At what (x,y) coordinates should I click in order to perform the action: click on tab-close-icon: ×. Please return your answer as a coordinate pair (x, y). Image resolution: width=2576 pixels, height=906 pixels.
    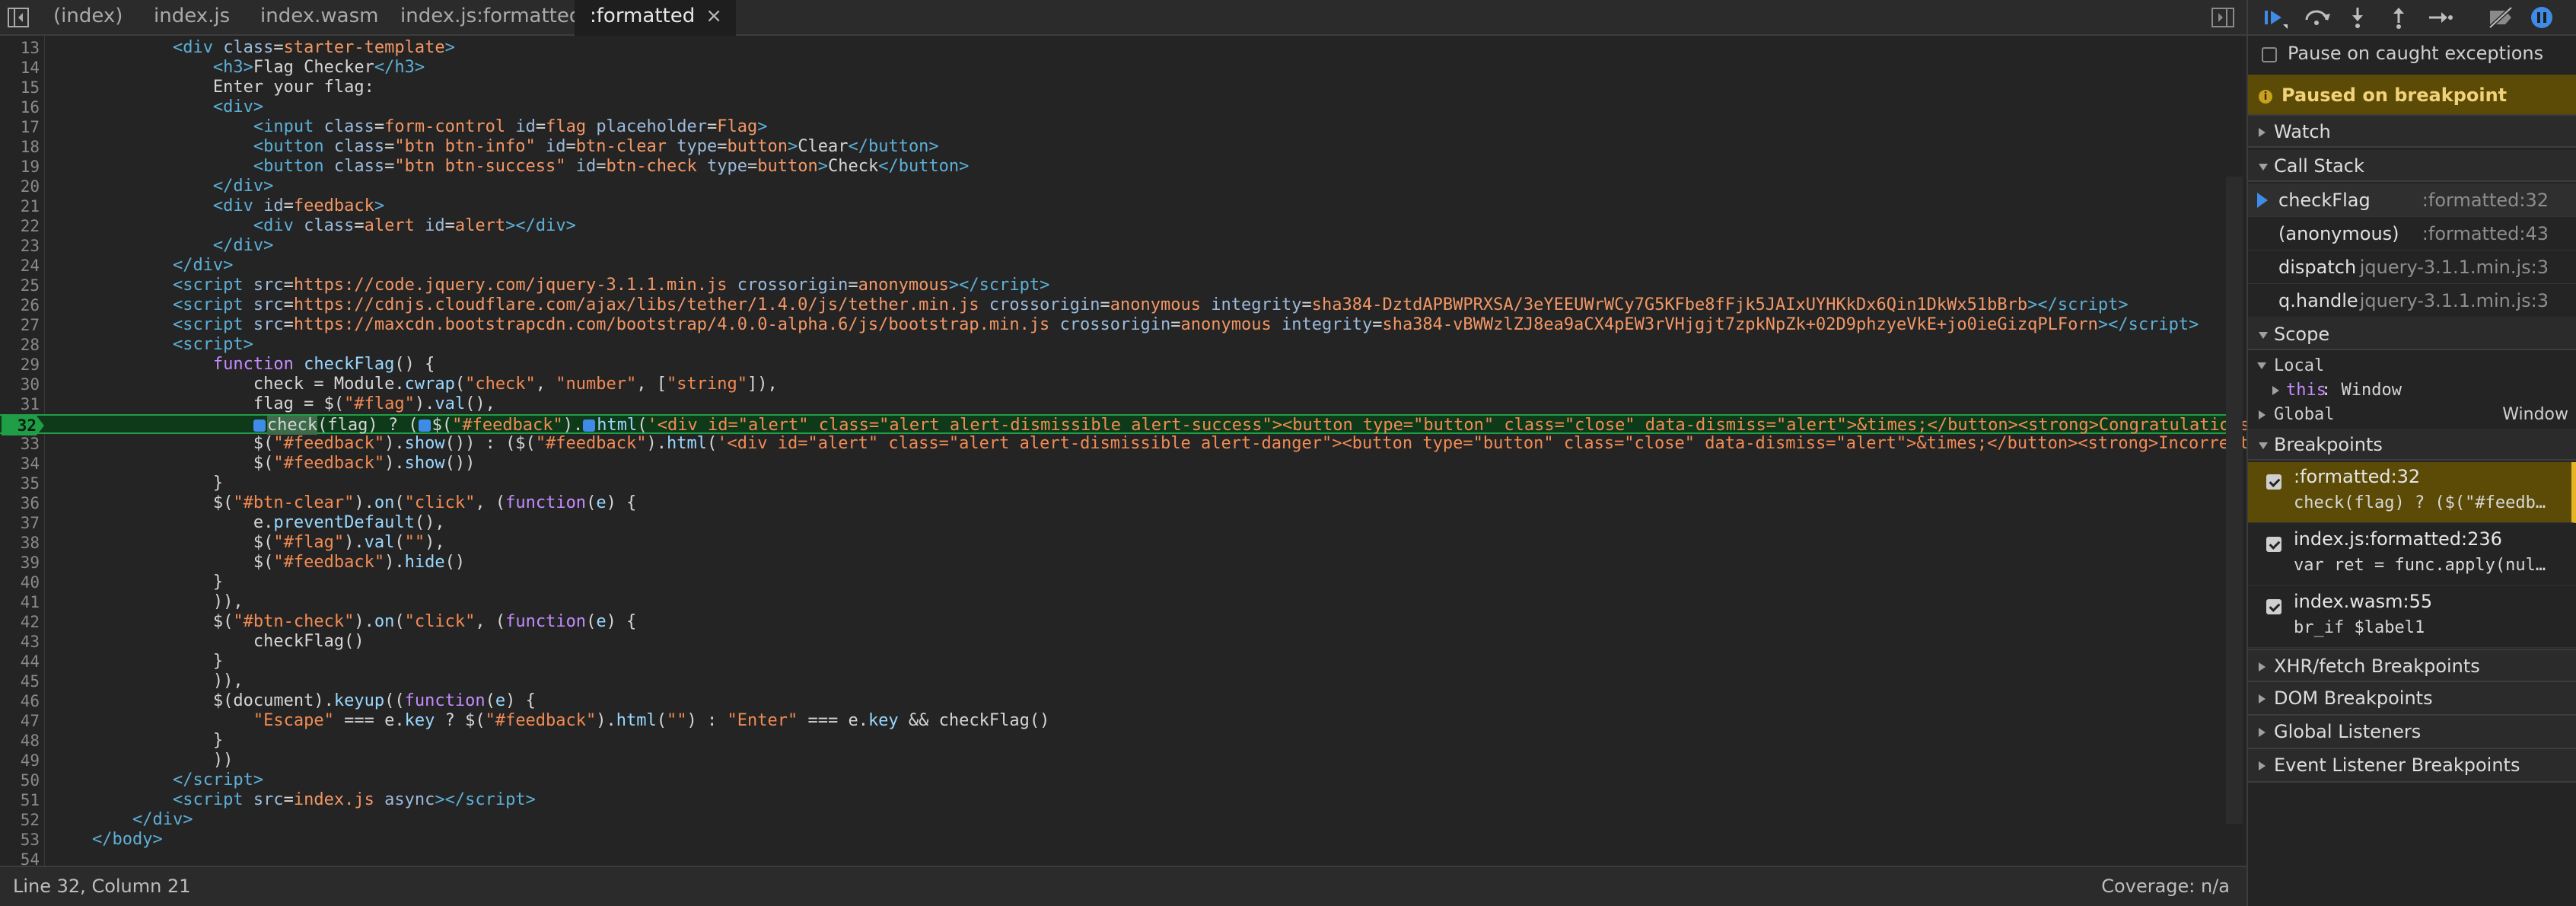
    Looking at the image, I should click on (713, 16).